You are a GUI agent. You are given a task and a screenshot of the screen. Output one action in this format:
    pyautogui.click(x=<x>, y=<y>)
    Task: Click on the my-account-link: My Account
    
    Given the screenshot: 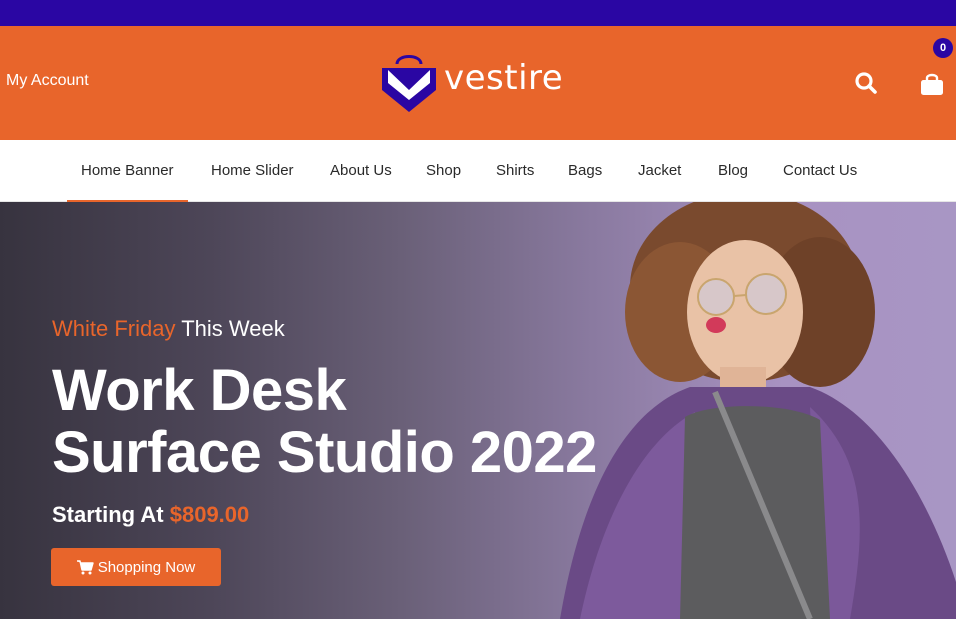 What is the action you would take?
    pyautogui.click(x=47, y=81)
    